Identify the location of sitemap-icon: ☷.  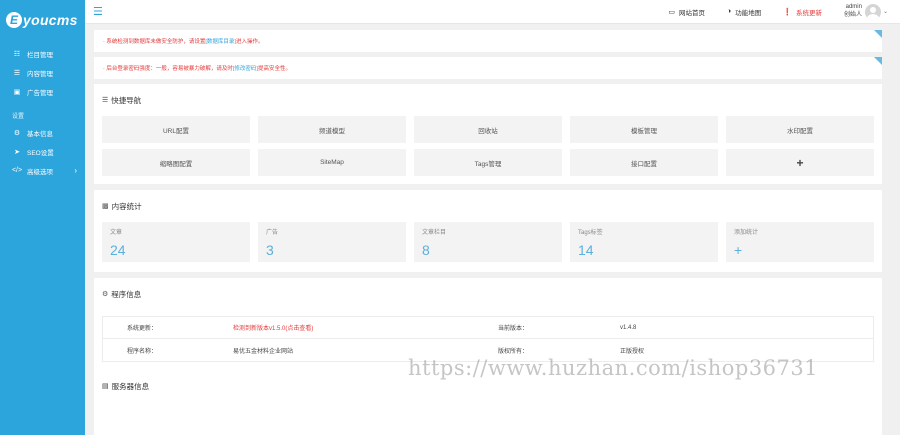
(17, 54).